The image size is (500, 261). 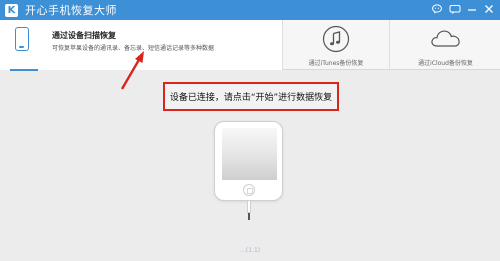 I want to click on usb-cable, so click(x=249, y=207).